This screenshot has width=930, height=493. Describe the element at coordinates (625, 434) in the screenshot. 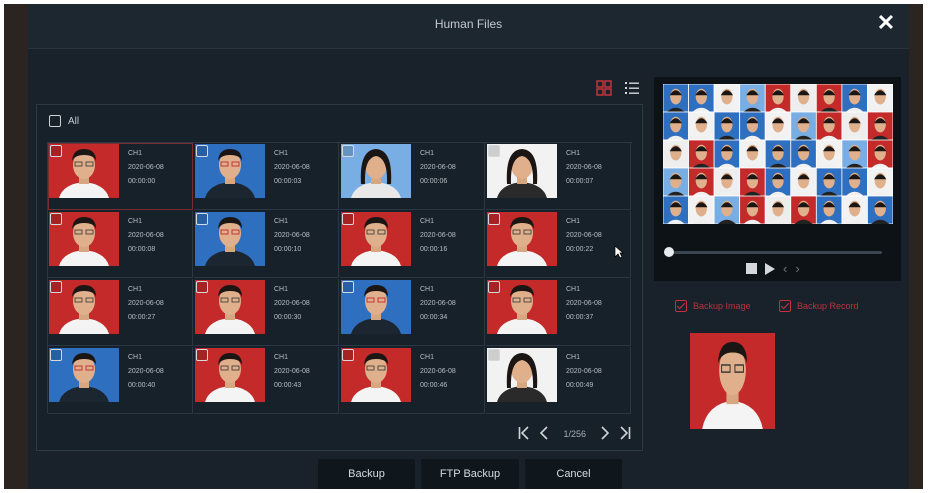

I see `last-page-icon` at that location.